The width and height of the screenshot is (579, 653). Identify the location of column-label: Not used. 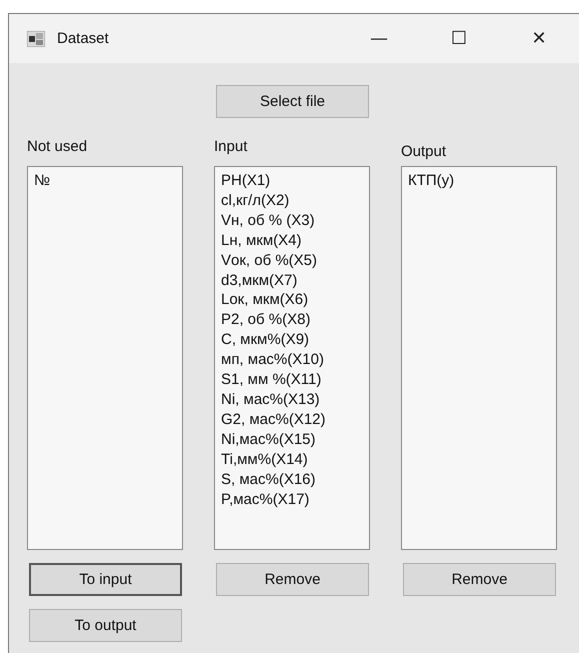
(57, 147).